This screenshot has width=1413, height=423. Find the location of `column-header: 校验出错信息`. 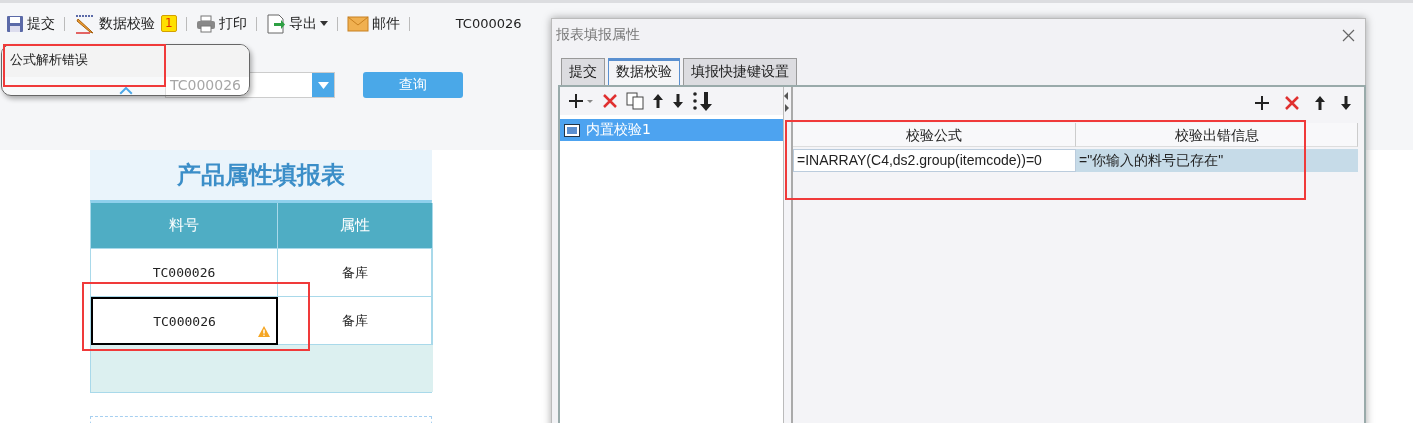

column-header: 校验出错信息 is located at coordinates (1217, 135).